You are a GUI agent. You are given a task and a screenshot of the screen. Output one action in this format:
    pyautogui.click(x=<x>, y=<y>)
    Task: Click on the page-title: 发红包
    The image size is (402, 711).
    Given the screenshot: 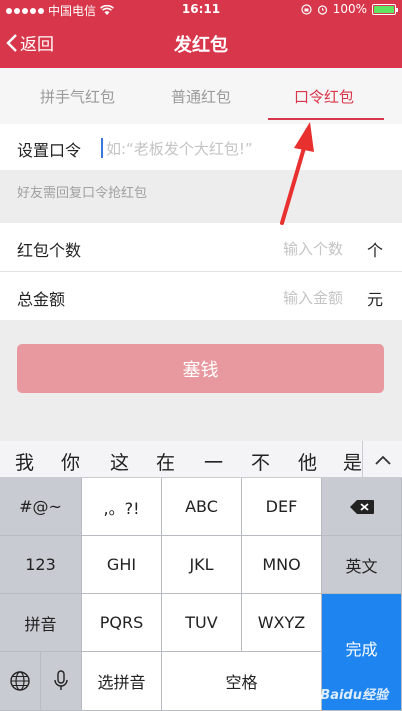 What is the action you would take?
    pyautogui.click(x=201, y=45)
    